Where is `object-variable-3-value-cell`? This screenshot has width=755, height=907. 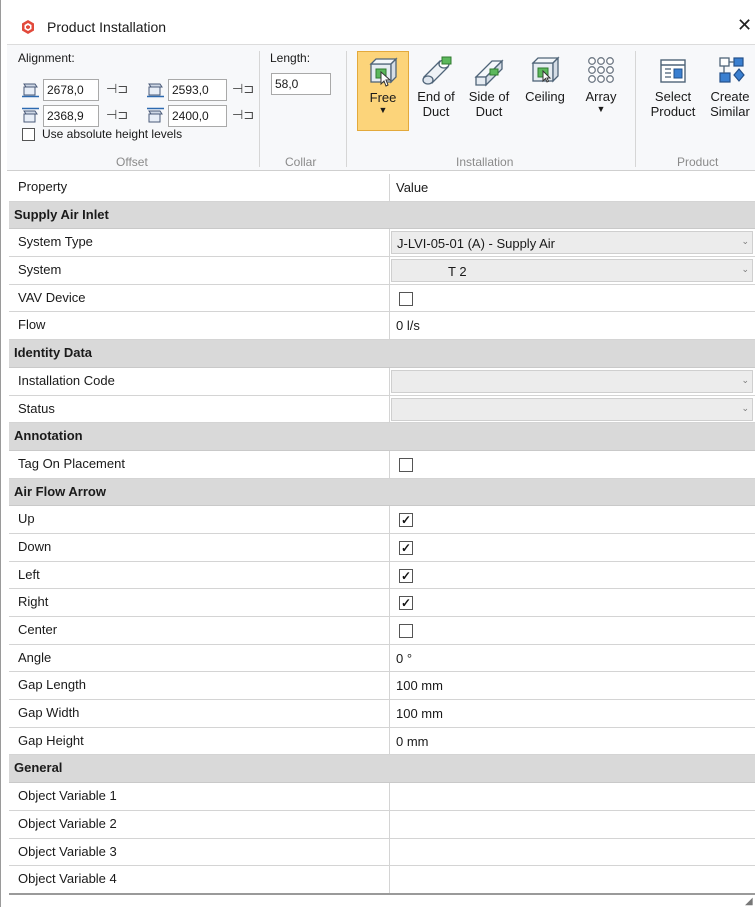
object-variable-3-value-cell is located at coordinates (572, 852).